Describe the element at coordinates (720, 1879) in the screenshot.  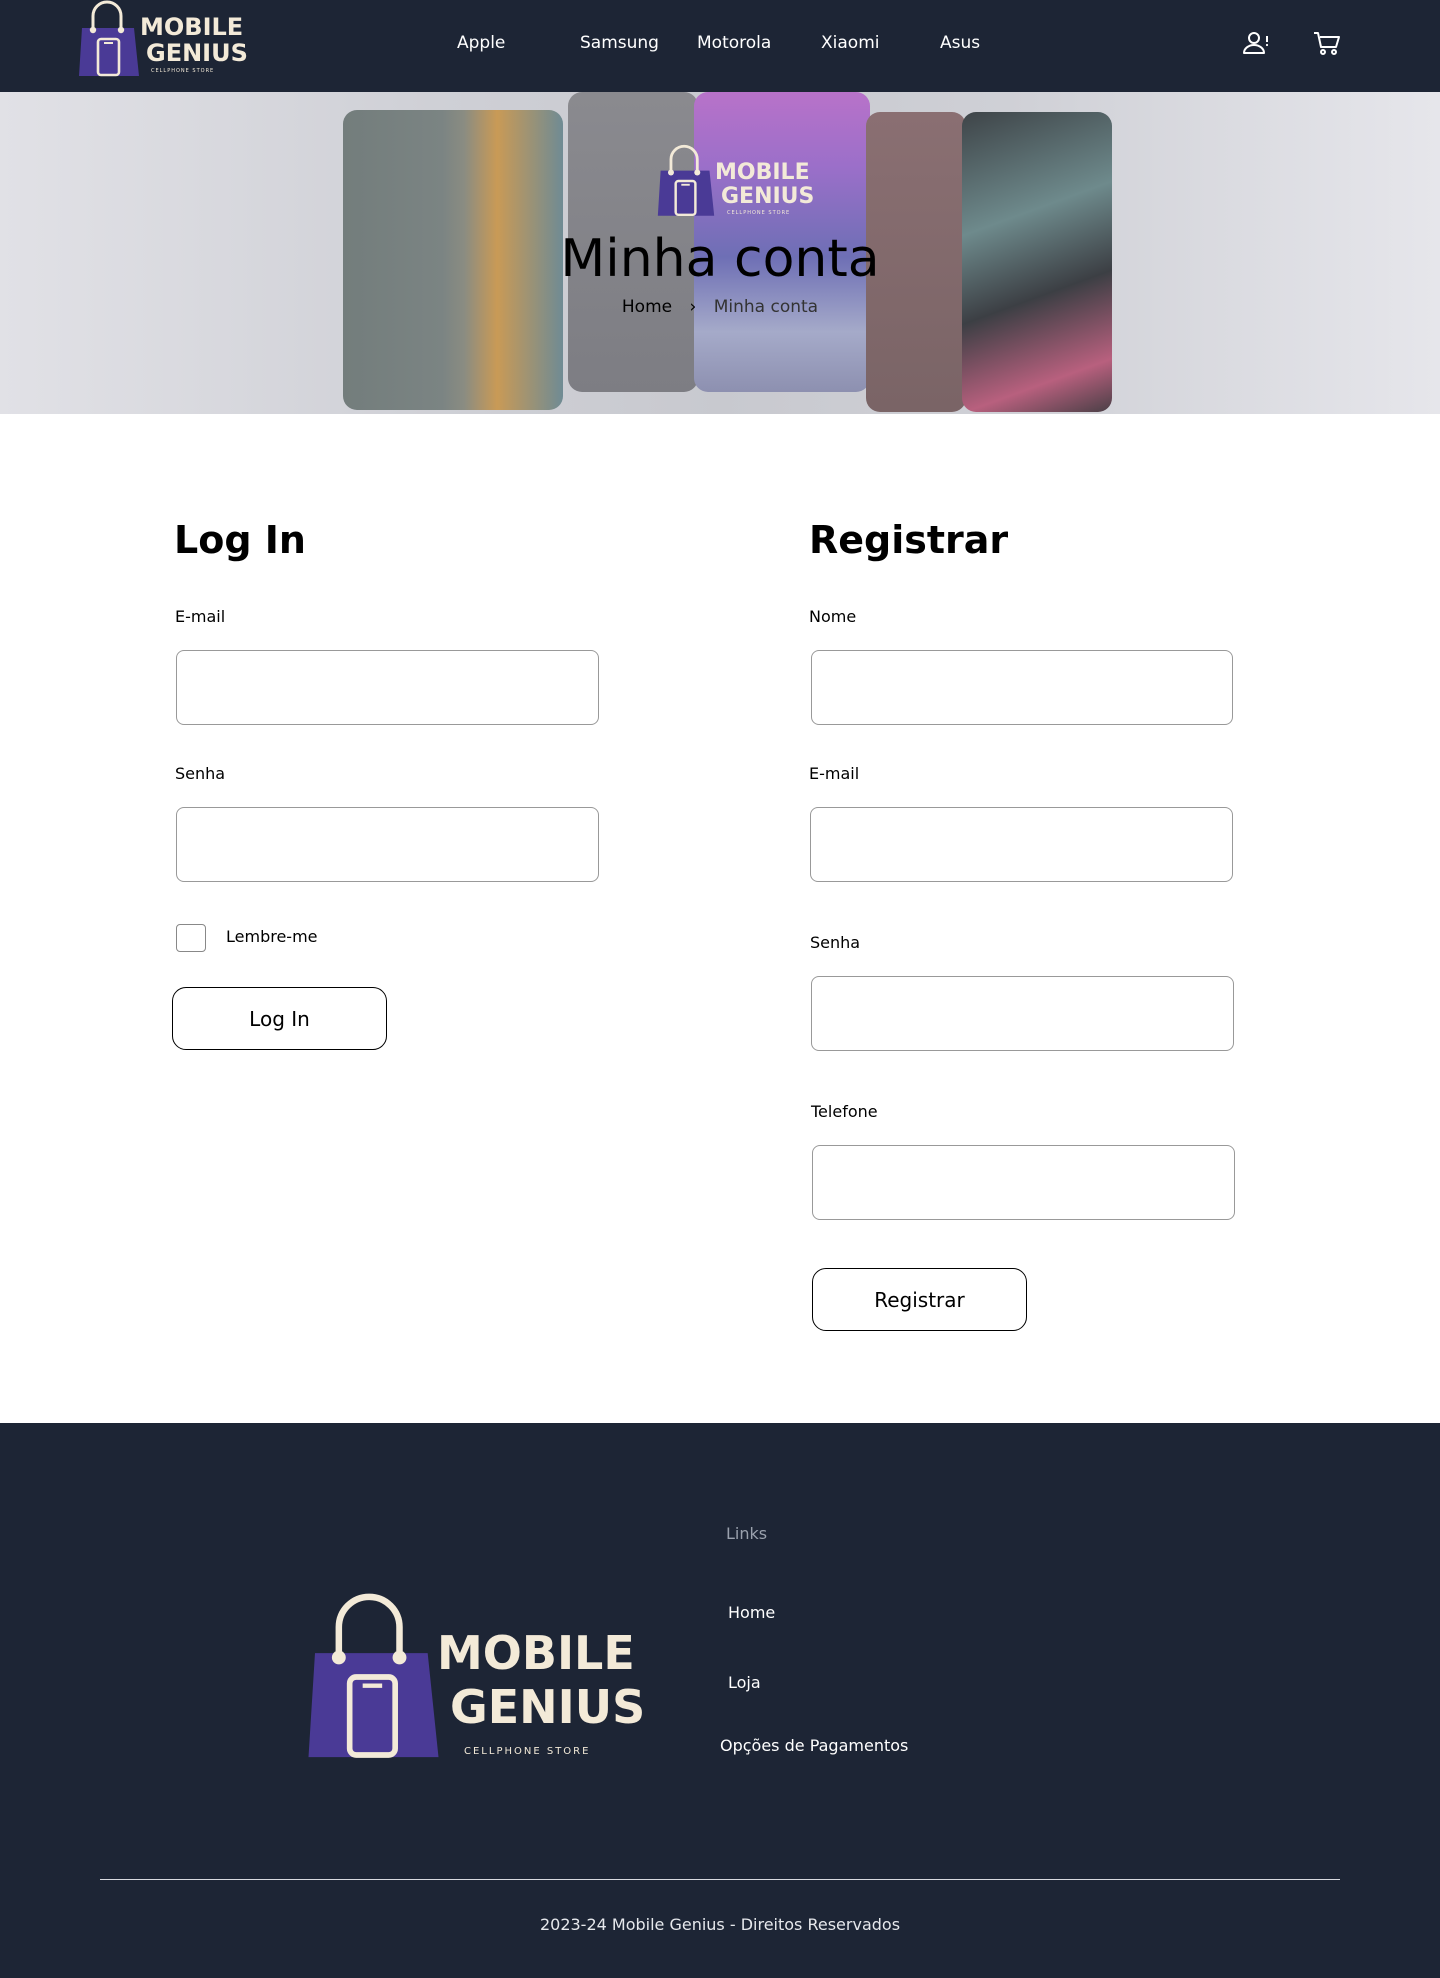
I see `footer-divider` at that location.